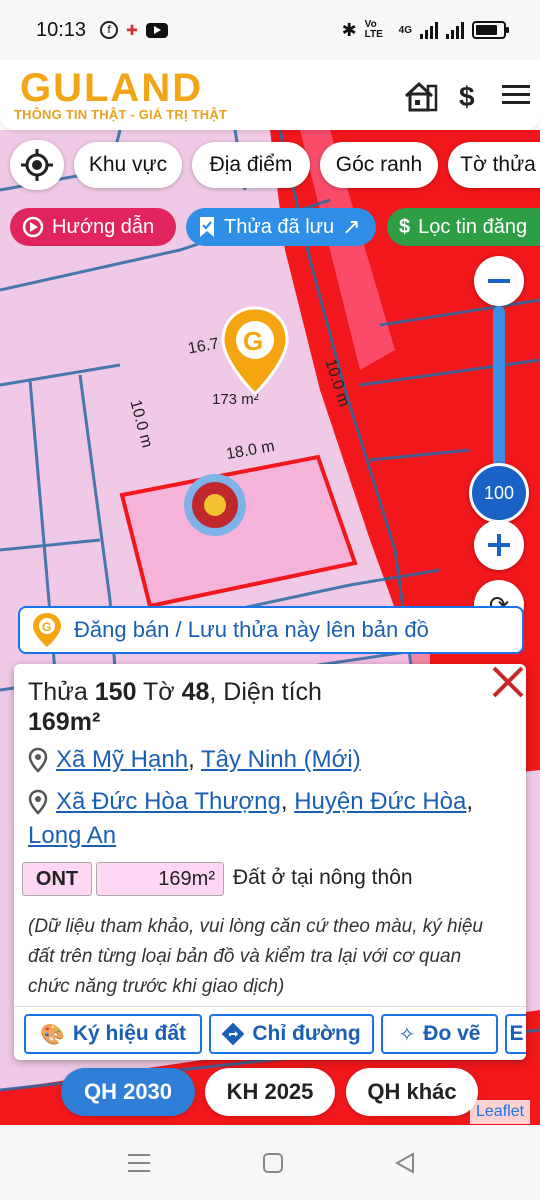  What do you see at coordinates (349, 29) in the screenshot?
I see `bluetooth-icon: ✱` at bounding box center [349, 29].